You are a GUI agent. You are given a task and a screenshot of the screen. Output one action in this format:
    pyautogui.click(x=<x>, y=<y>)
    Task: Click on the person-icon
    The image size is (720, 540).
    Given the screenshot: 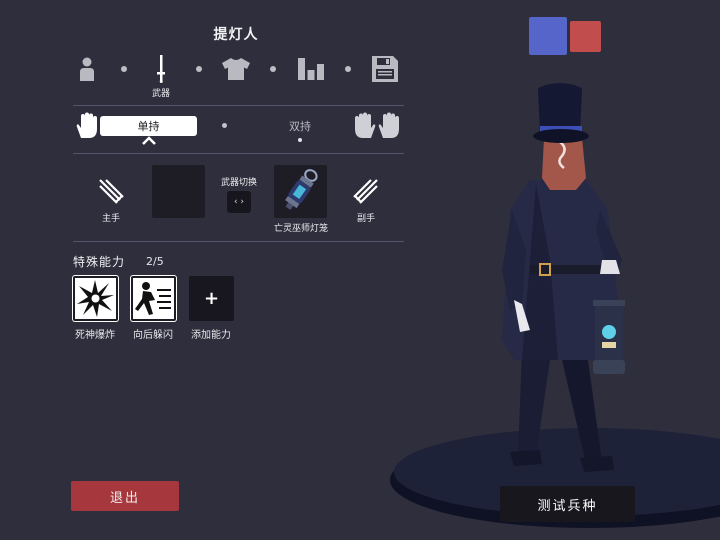 What is the action you would take?
    pyautogui.click(x=87, y=69)
    